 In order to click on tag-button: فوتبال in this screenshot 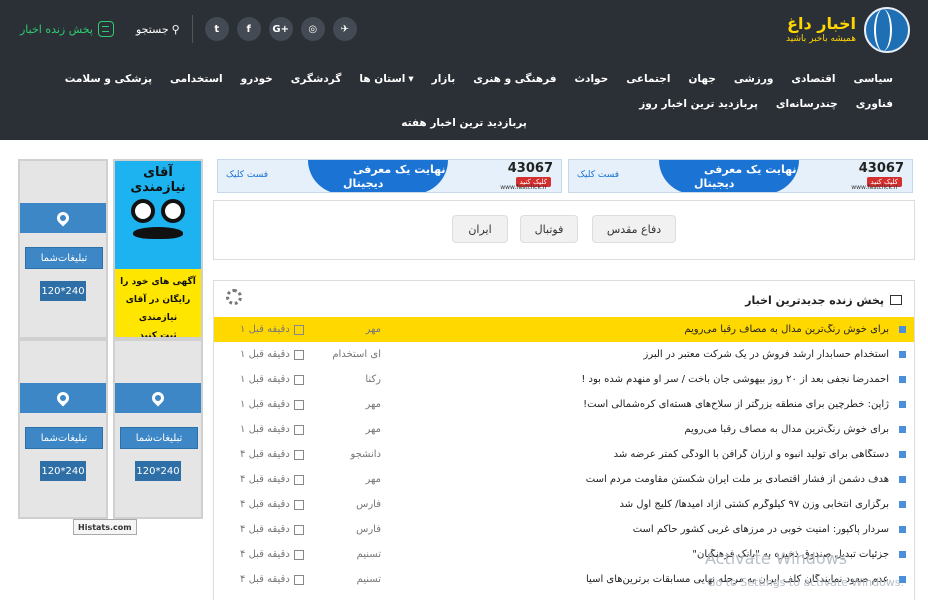, I will do `click(549, 229)`.